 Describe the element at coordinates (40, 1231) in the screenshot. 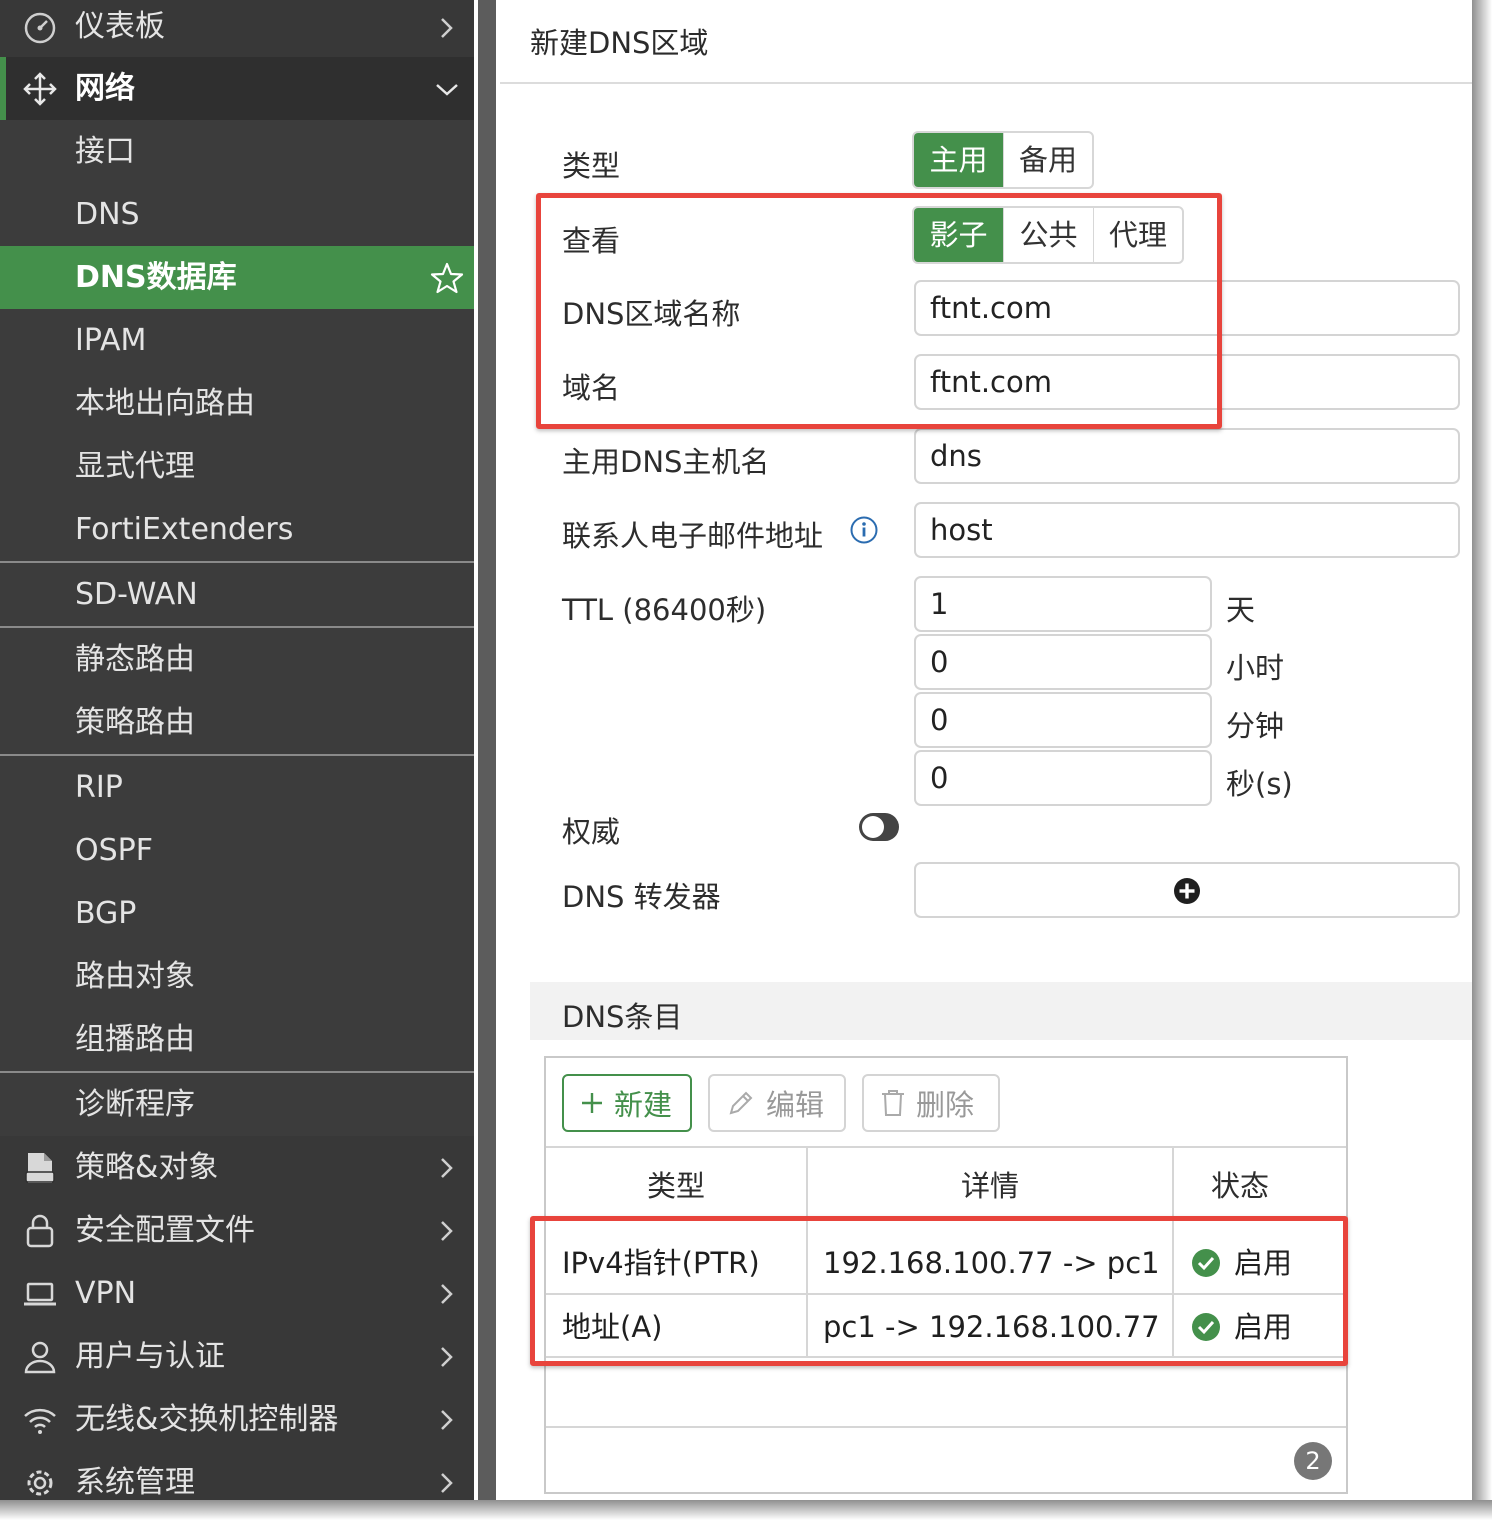

I see `lock-icon` at that location.